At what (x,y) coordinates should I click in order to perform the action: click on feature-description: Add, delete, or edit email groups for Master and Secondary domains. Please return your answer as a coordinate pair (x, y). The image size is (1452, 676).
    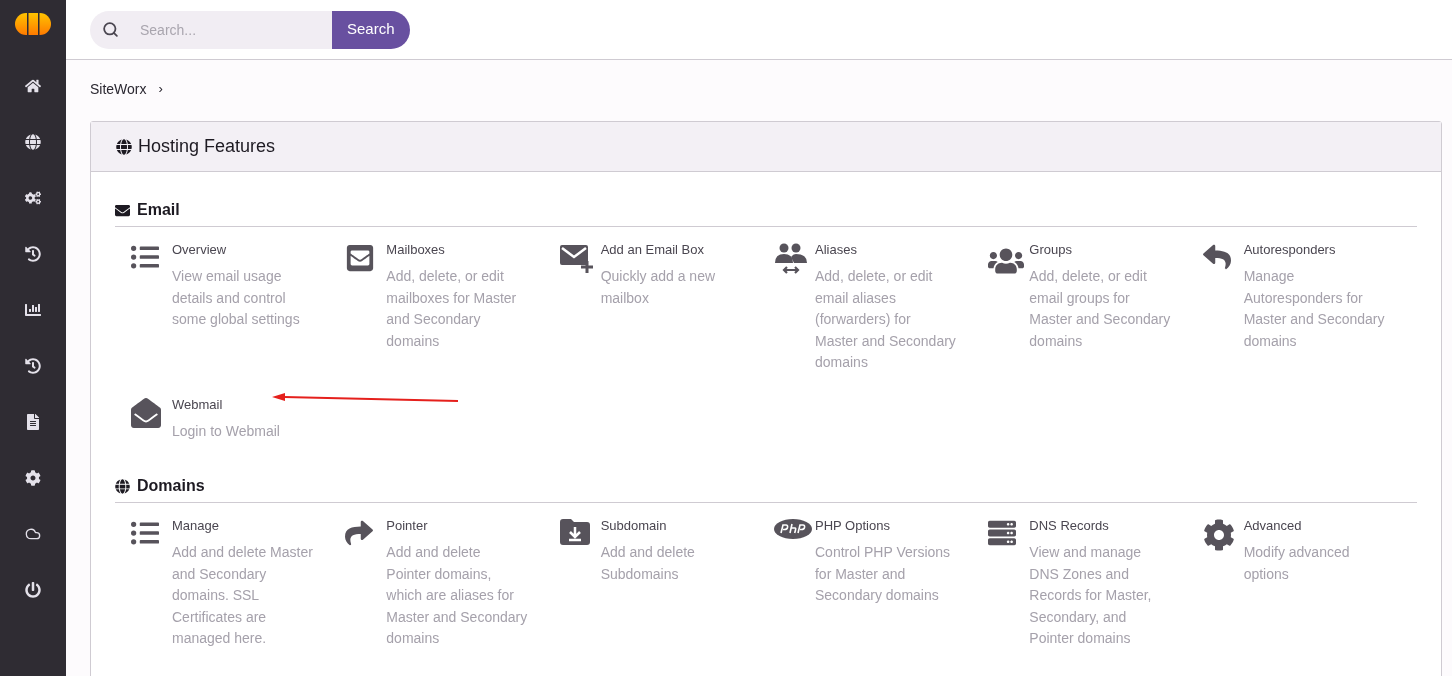
    Looking at the image, I should click on (1100, 309).